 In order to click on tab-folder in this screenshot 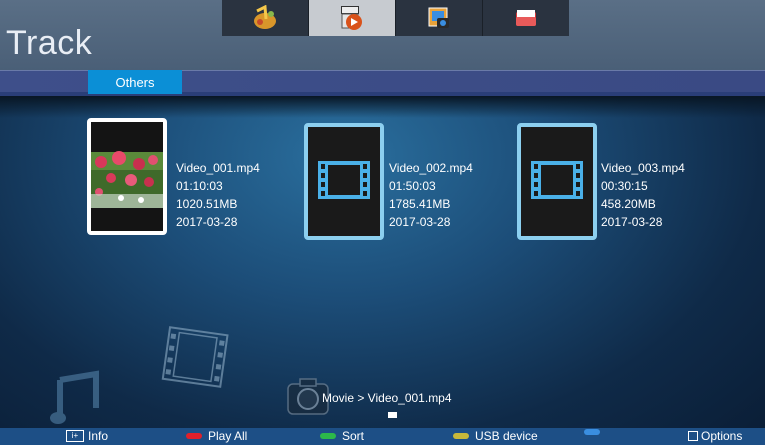, I will do `click(526, 18)`.